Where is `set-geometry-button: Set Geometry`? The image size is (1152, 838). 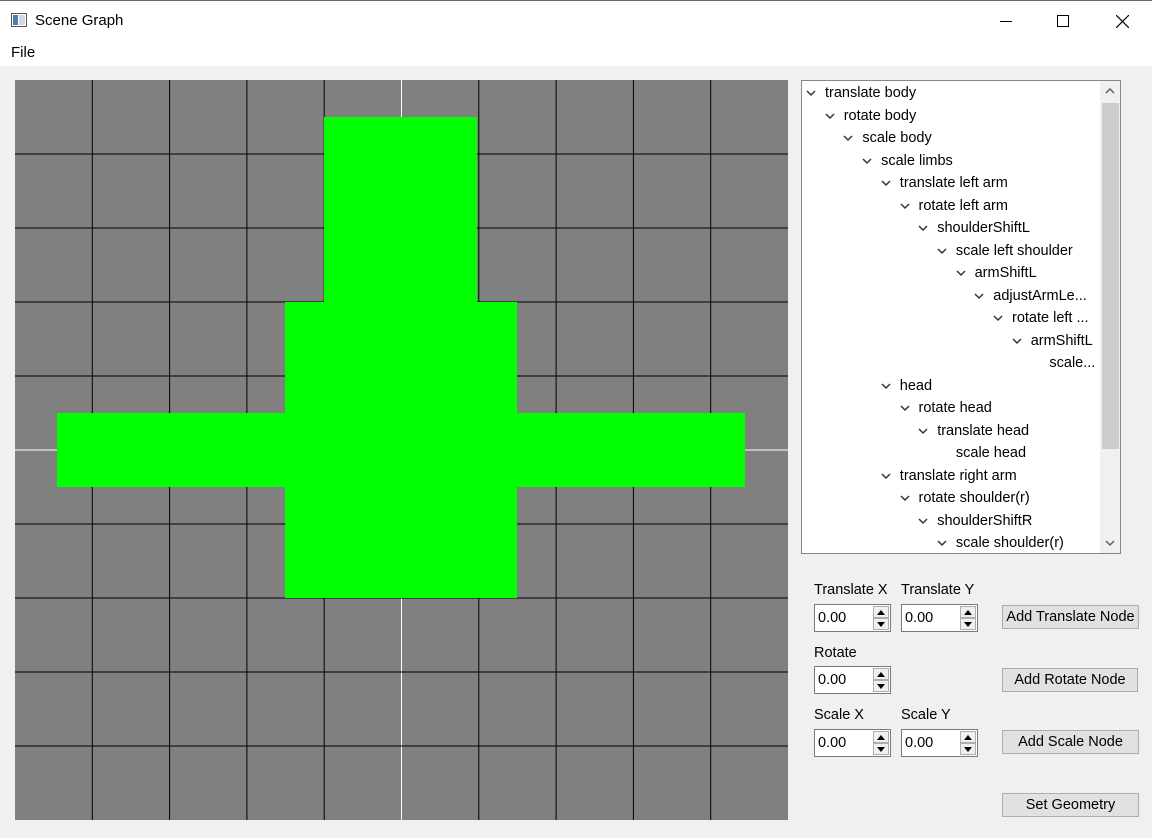 set-geometry-button: Set Geometry is located at coordinates (1070, 805).